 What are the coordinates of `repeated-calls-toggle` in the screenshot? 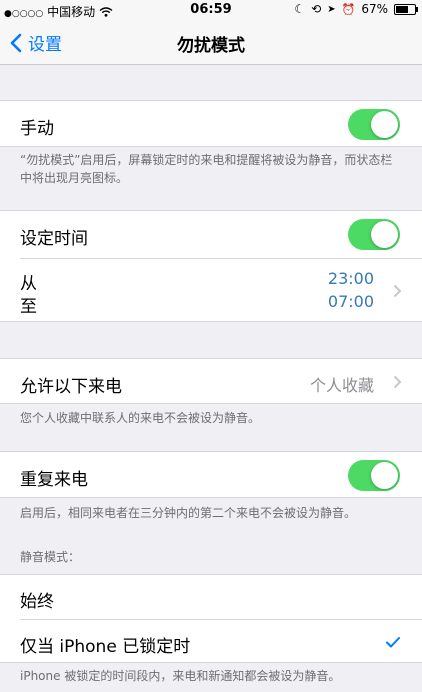 It's located at (374, 475).